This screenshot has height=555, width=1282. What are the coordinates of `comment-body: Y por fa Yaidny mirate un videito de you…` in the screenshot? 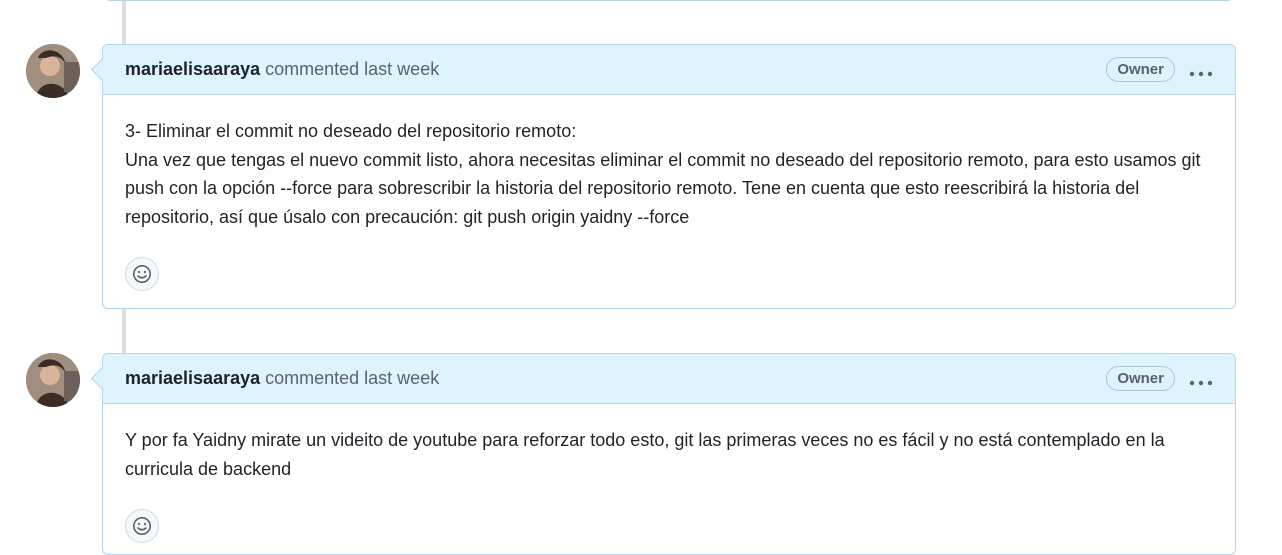 It's located at (669, 443).